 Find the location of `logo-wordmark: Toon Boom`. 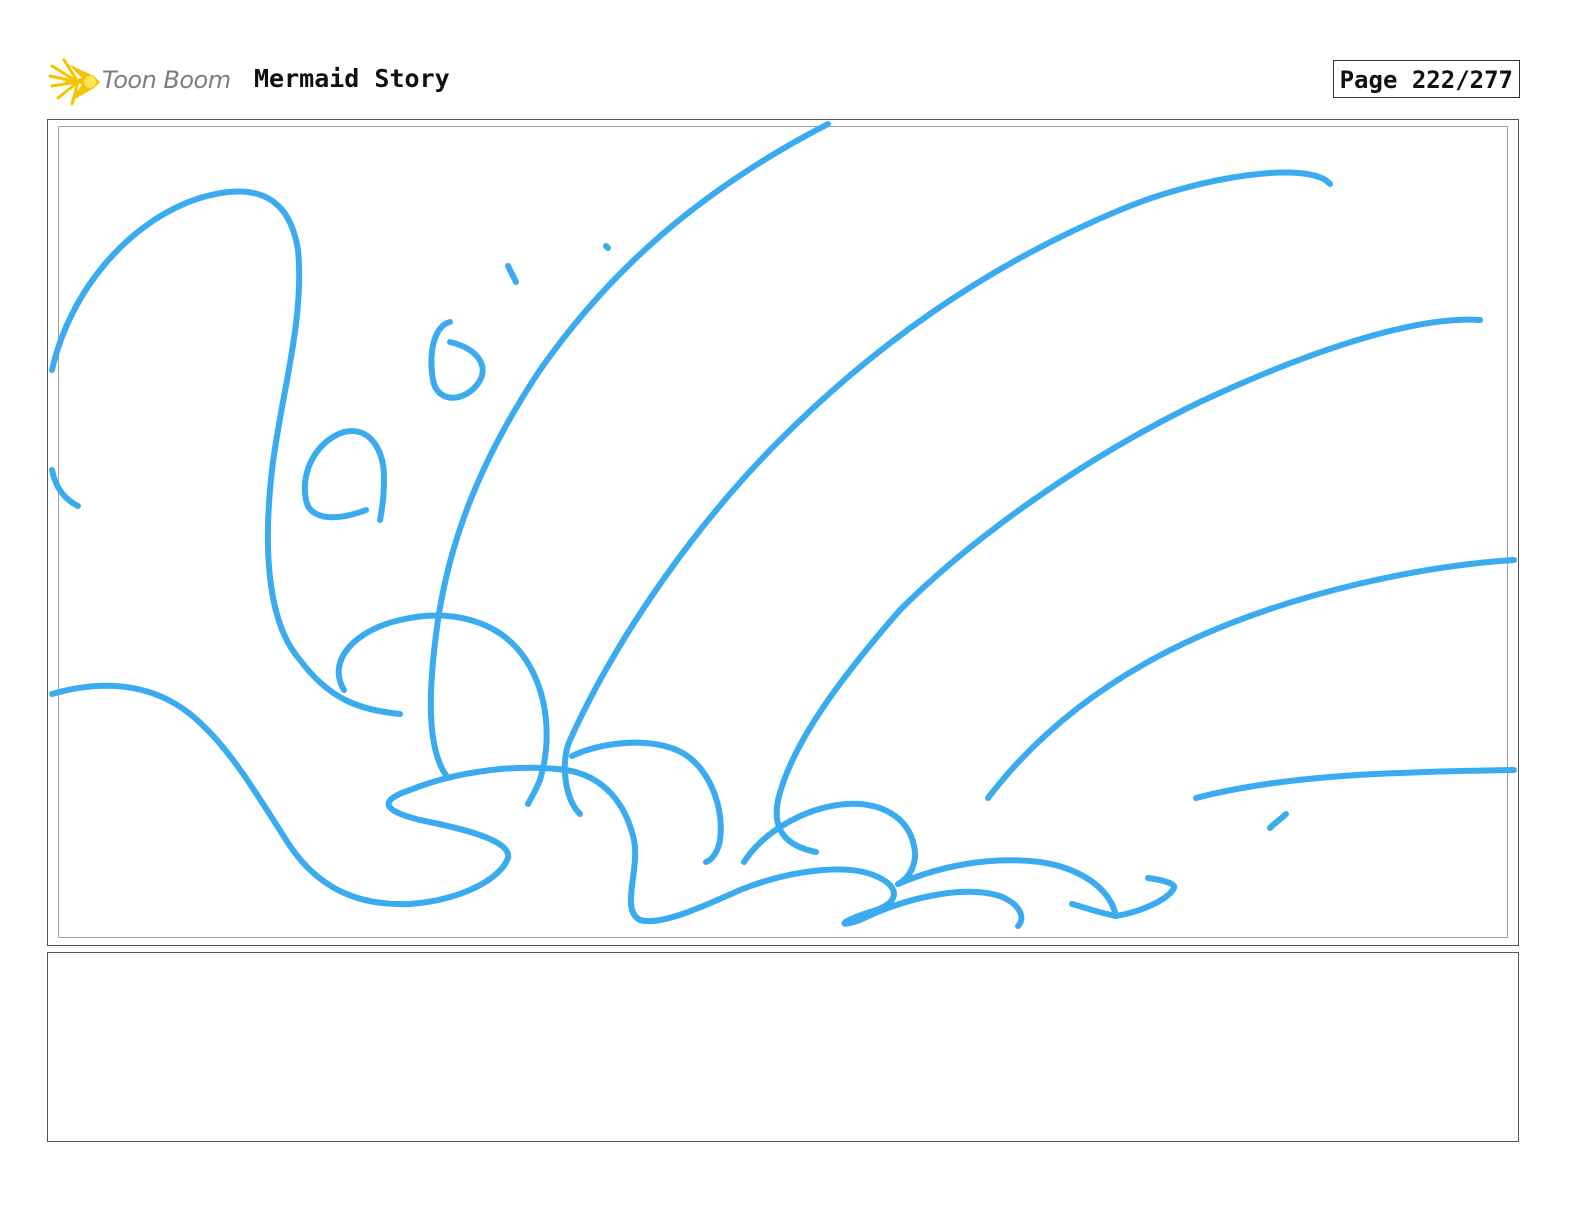

logo-wordmark: Toon Boom is located at coordinates (166, 80).